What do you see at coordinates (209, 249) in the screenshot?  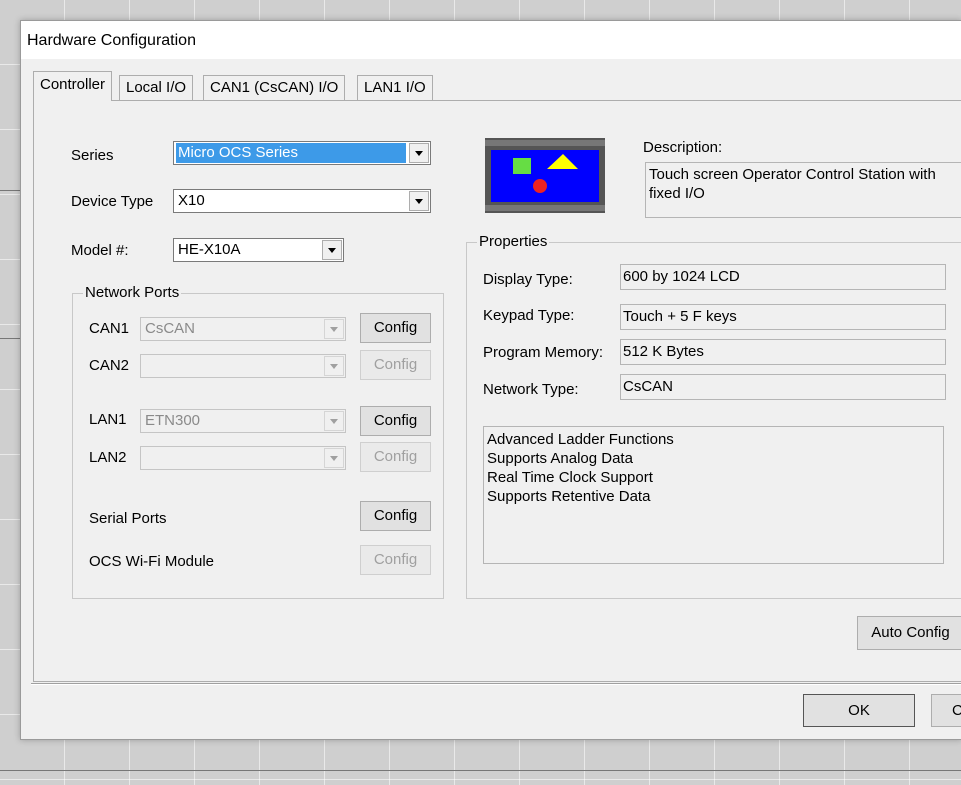 I see `model-value: HE-X10A` at bounding box center [209, 249].